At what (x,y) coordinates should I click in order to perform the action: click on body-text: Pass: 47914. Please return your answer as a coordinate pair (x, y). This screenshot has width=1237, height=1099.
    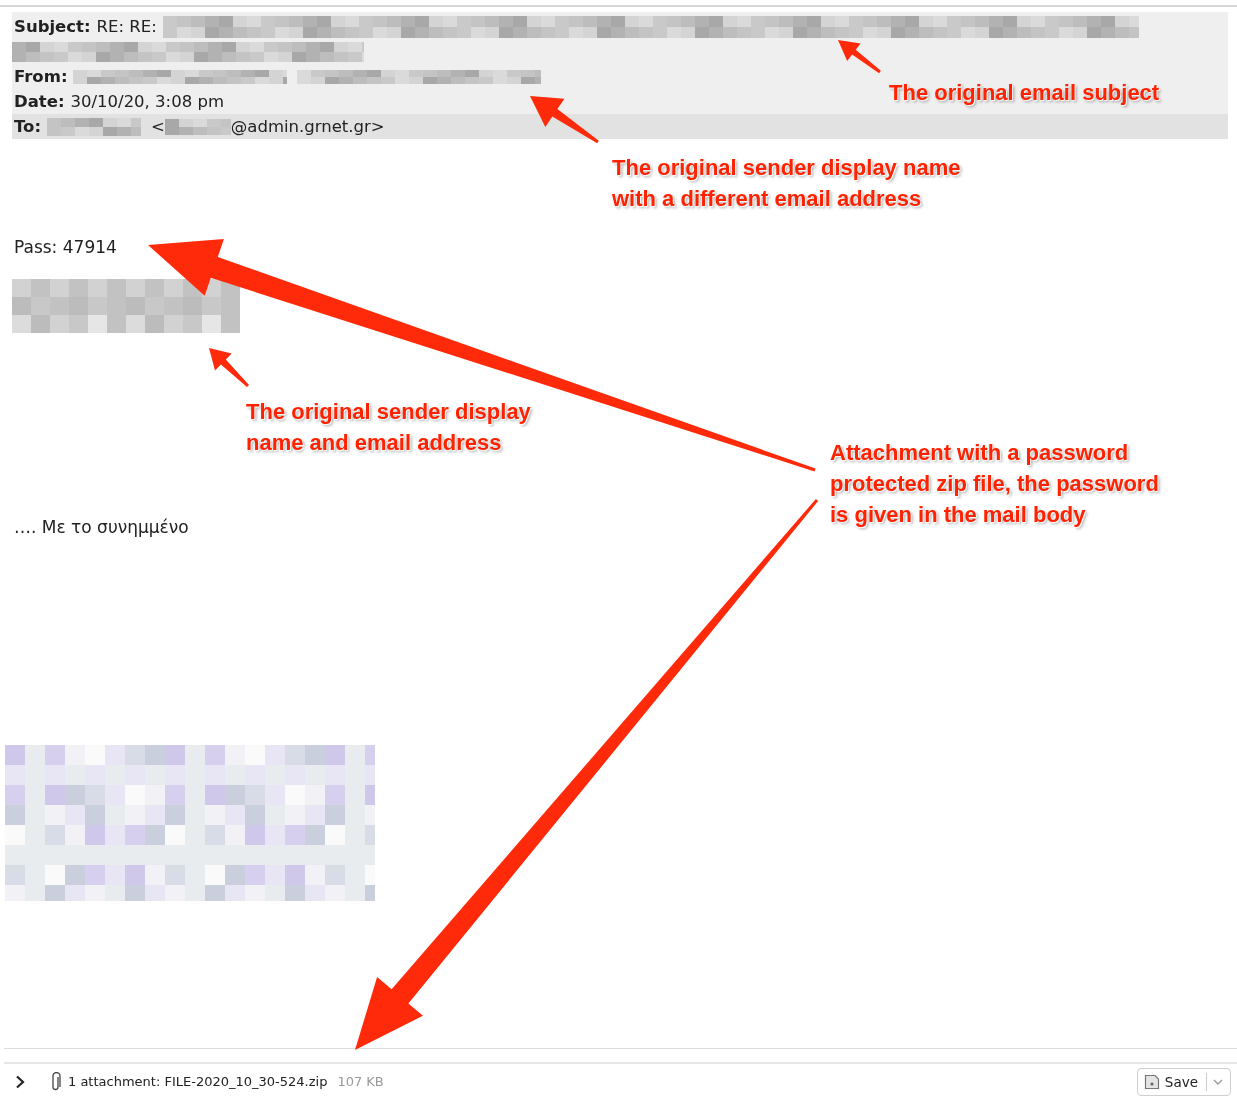
    Looking at the image, I should click on (65, 247).